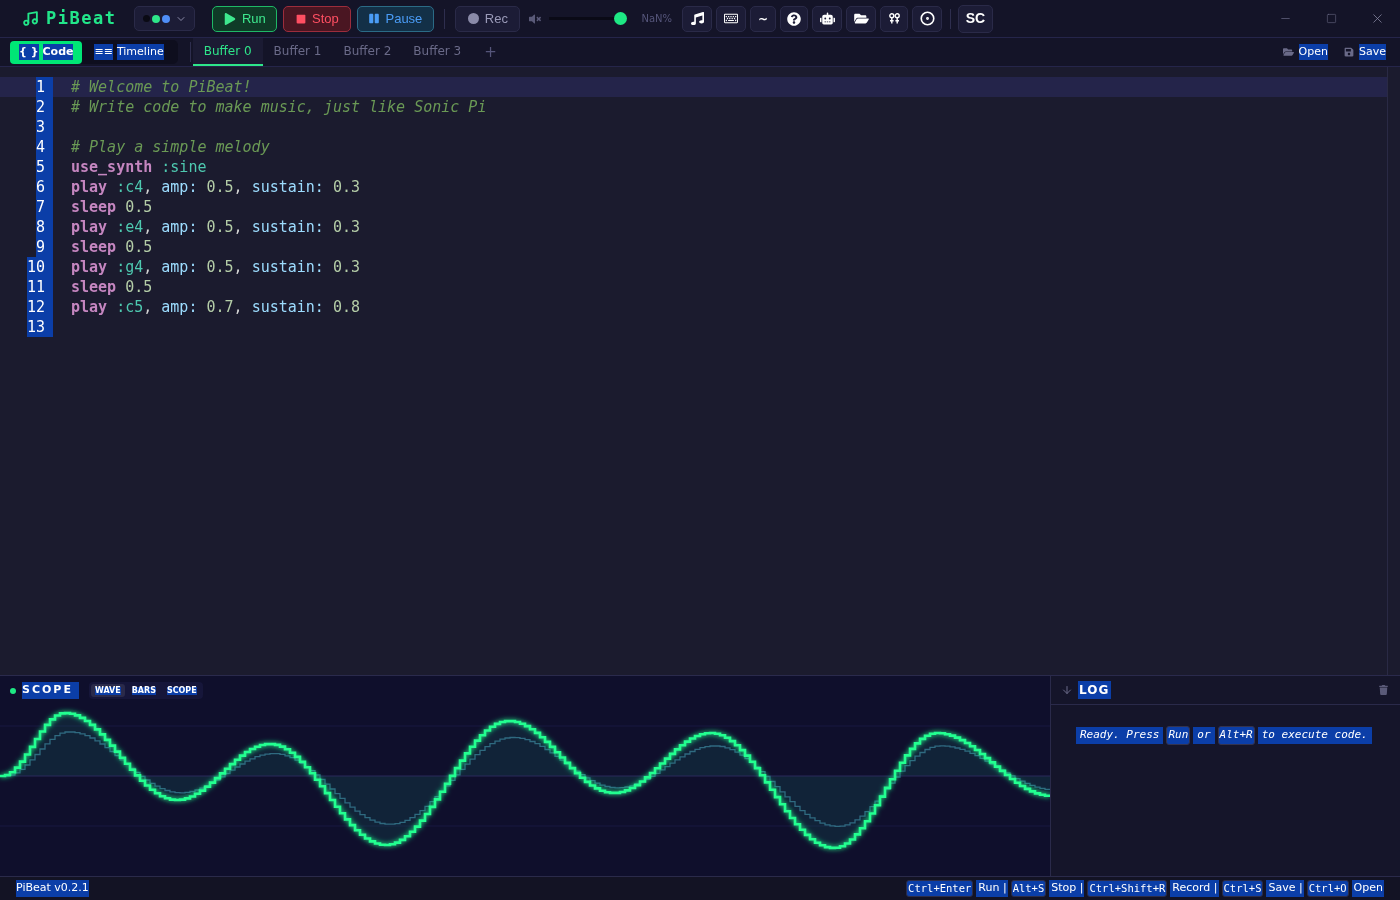  Describe the element at coordinates (46, 52) in the screenshot. I see `view-toggle-tab: { } Code` at that location.